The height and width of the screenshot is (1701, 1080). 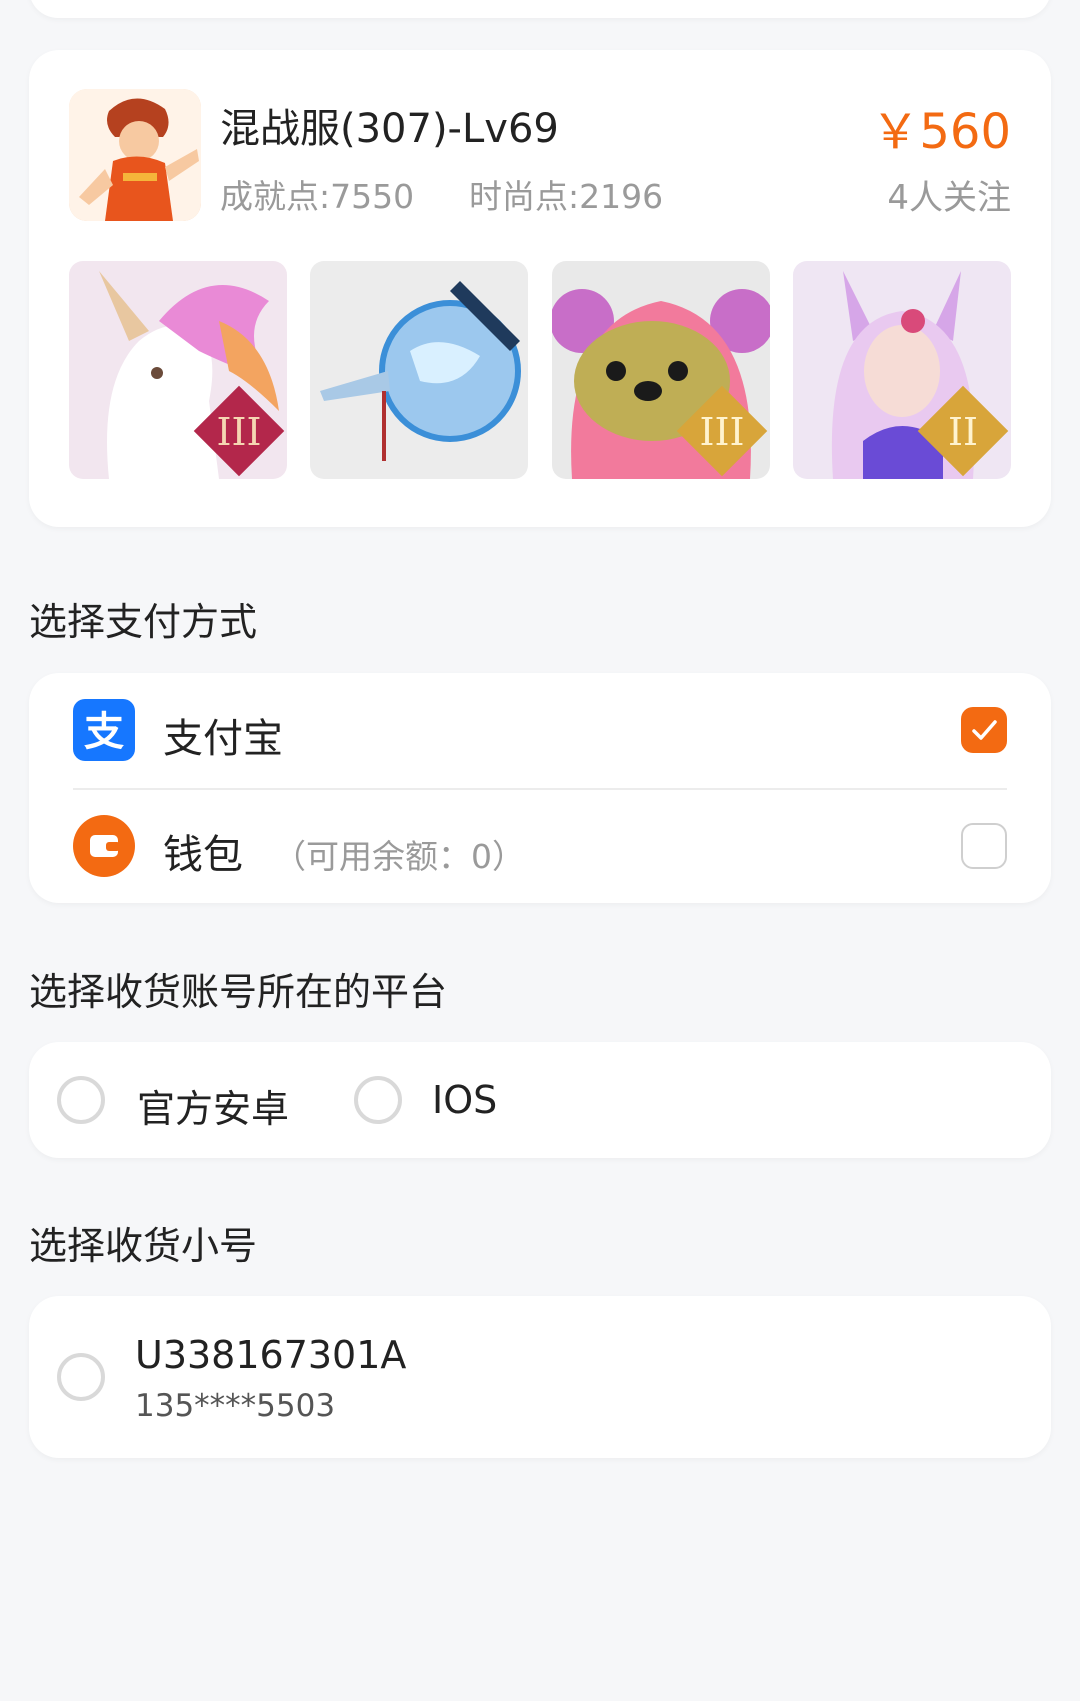 I want to click on alipay-label: 支付宝, so click(x=223, y=739).